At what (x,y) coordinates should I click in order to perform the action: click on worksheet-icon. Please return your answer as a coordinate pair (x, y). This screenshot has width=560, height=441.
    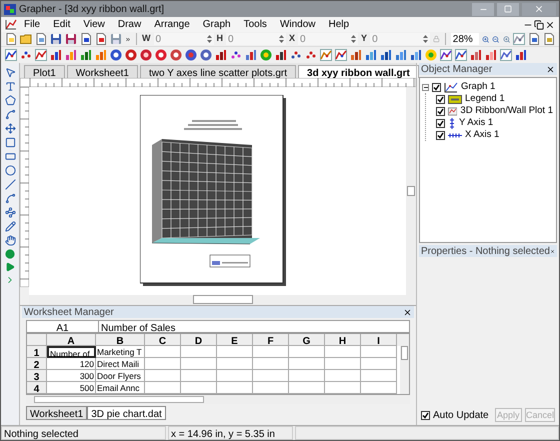
    Looking at the image, I should click on (41, 39).